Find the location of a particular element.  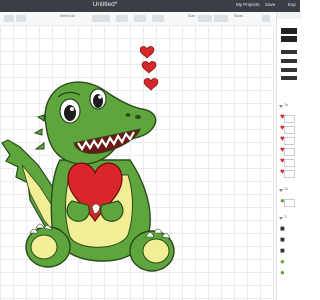

save-button: Save is located at coordinates (270, 4).